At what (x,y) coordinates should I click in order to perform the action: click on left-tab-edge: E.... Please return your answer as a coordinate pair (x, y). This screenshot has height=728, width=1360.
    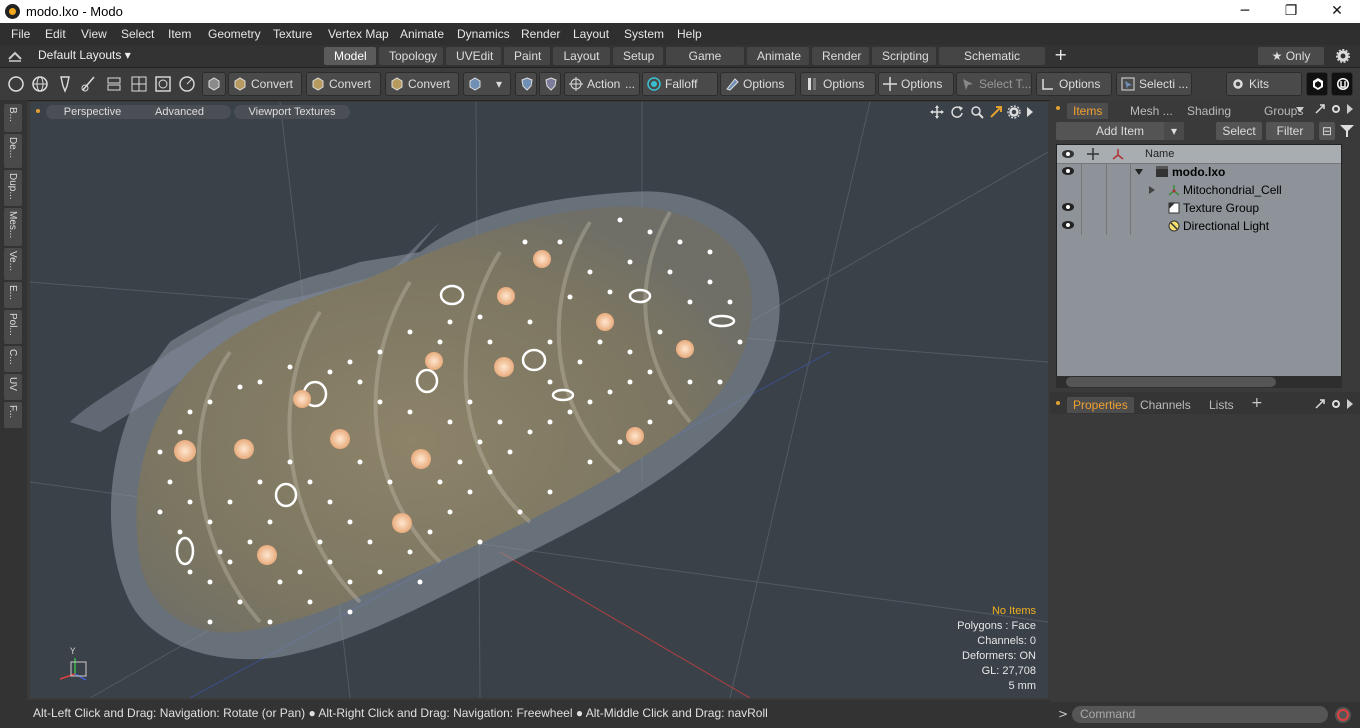
    Looking at the image, I should click on (13, 295).